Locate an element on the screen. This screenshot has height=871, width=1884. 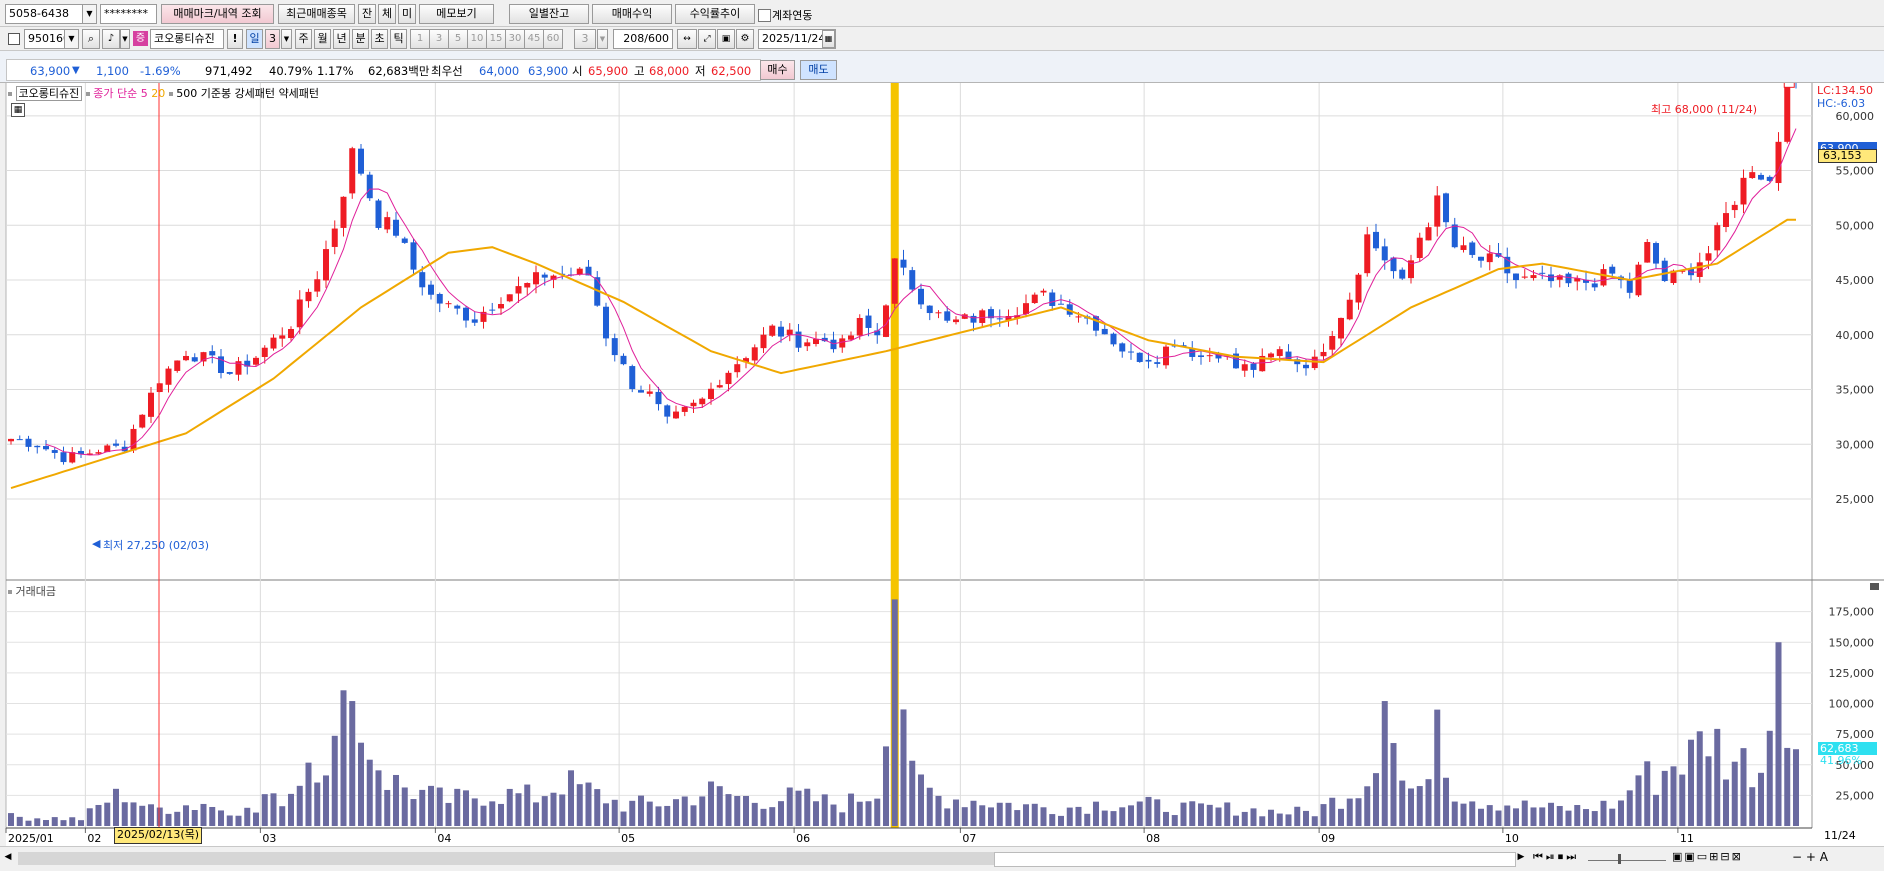
interval-select: 3 is located at coordinates (585, 39).